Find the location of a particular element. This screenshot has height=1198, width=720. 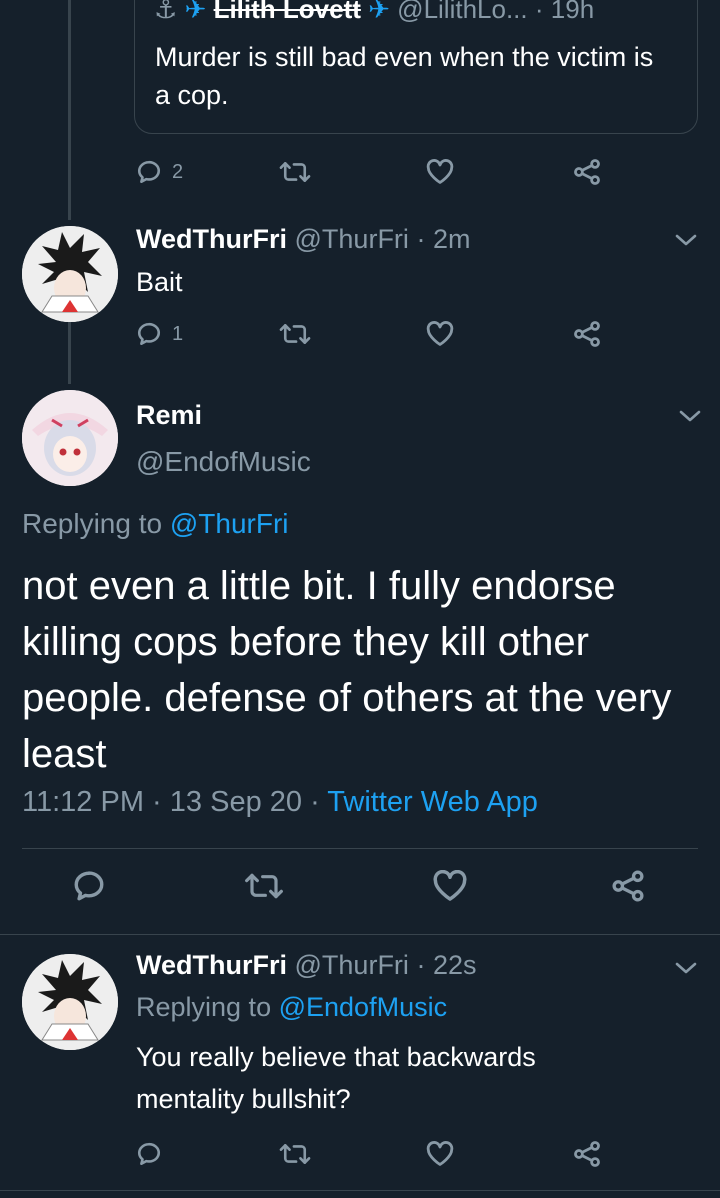

timestamp: 2m is located at coordinates (452, 239).